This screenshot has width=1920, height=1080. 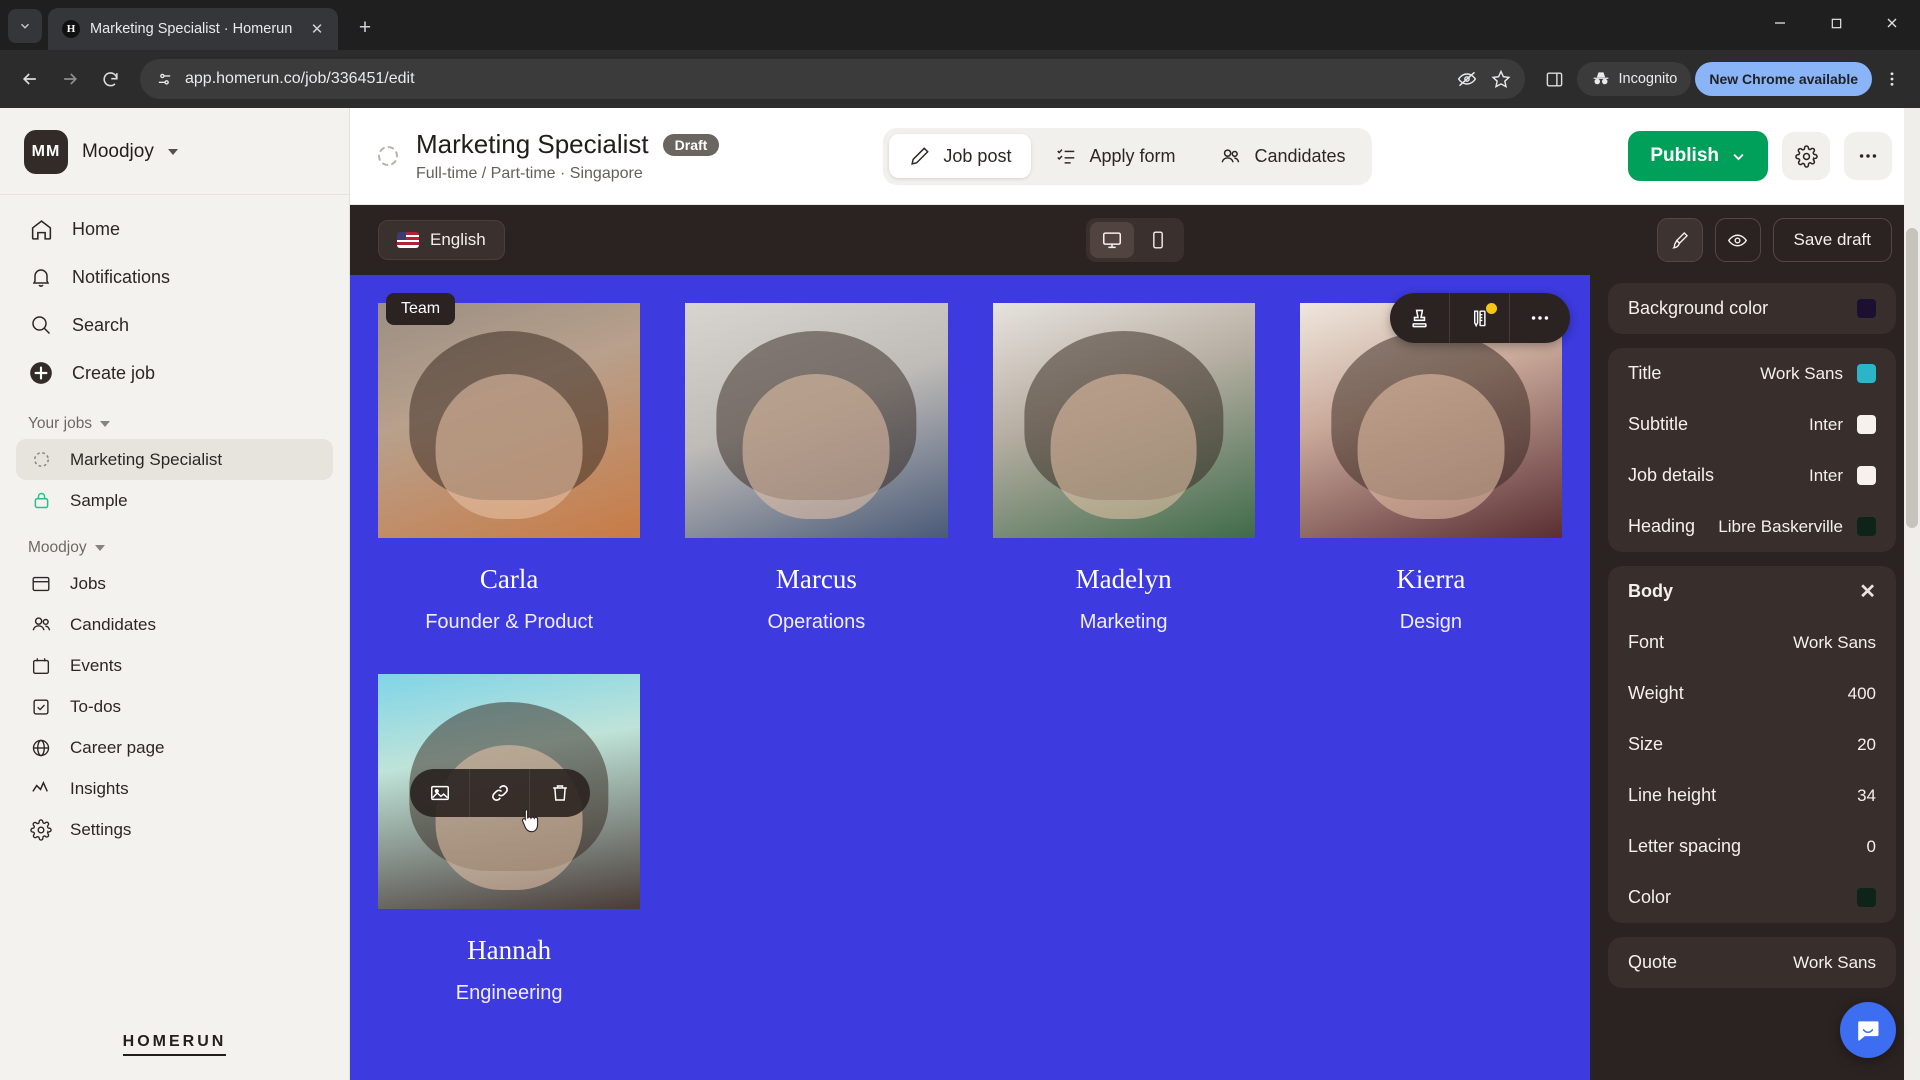 I want to click on window-close-icon, so click(x=1892, y=23).